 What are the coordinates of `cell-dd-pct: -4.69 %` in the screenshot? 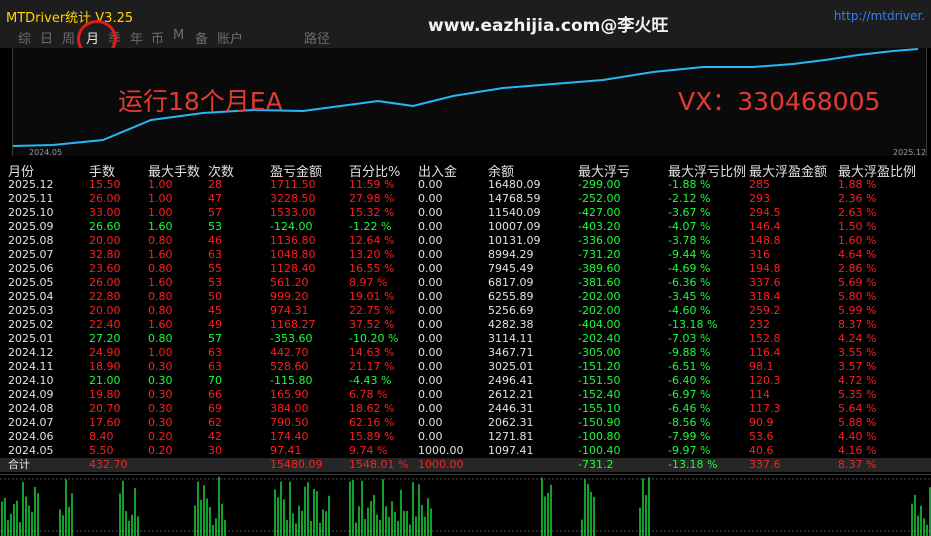 It's located at (689, 268).